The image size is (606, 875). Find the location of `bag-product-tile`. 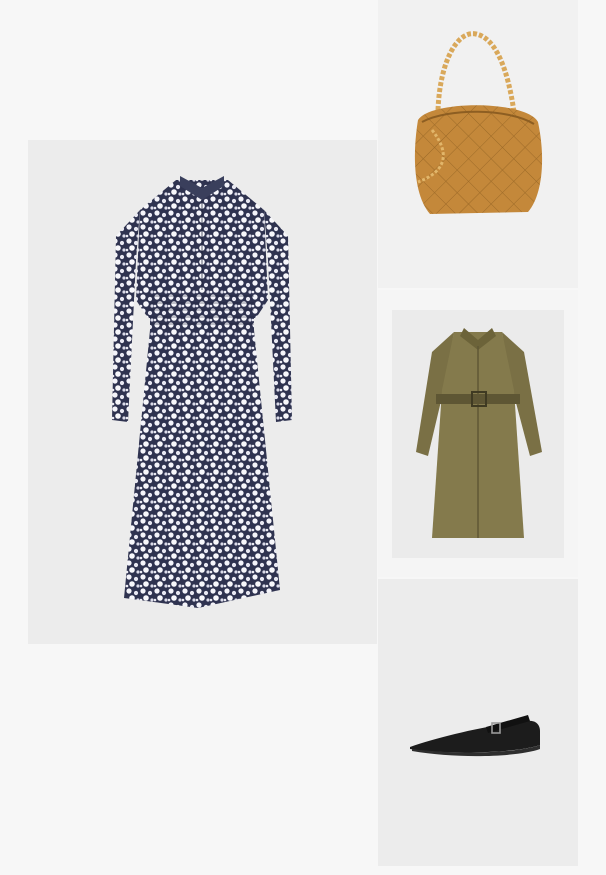

bag-product-tile is located at coordinates (478, 144).